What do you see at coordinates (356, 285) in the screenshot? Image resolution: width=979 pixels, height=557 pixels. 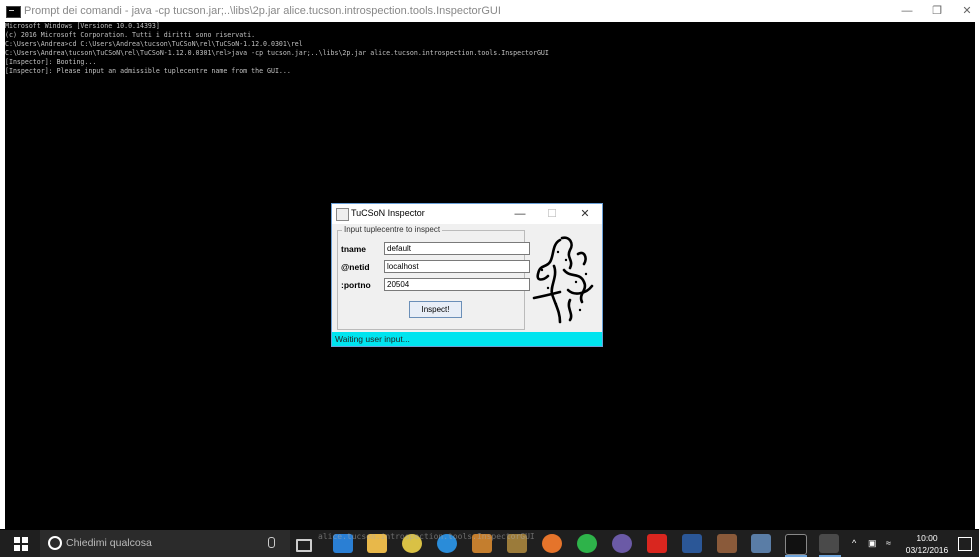 I see `portno-label: :portno` at bounding box center [356, 285].